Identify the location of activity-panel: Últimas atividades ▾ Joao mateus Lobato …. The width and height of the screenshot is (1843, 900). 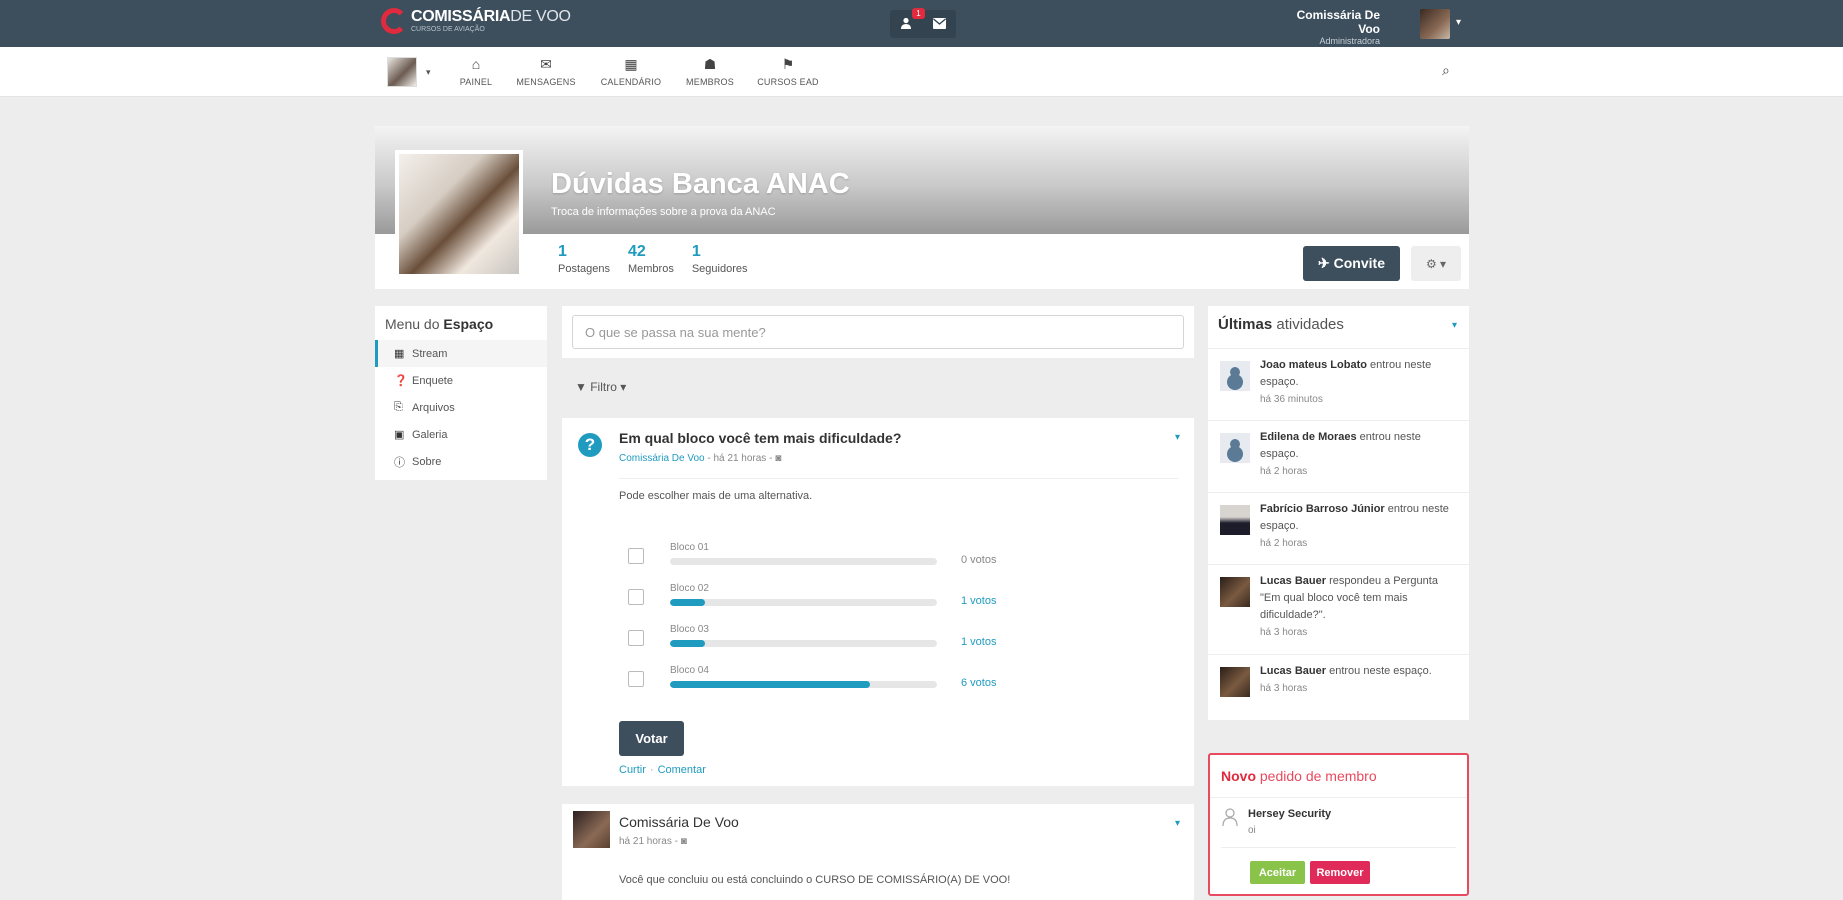
(1338, 513).